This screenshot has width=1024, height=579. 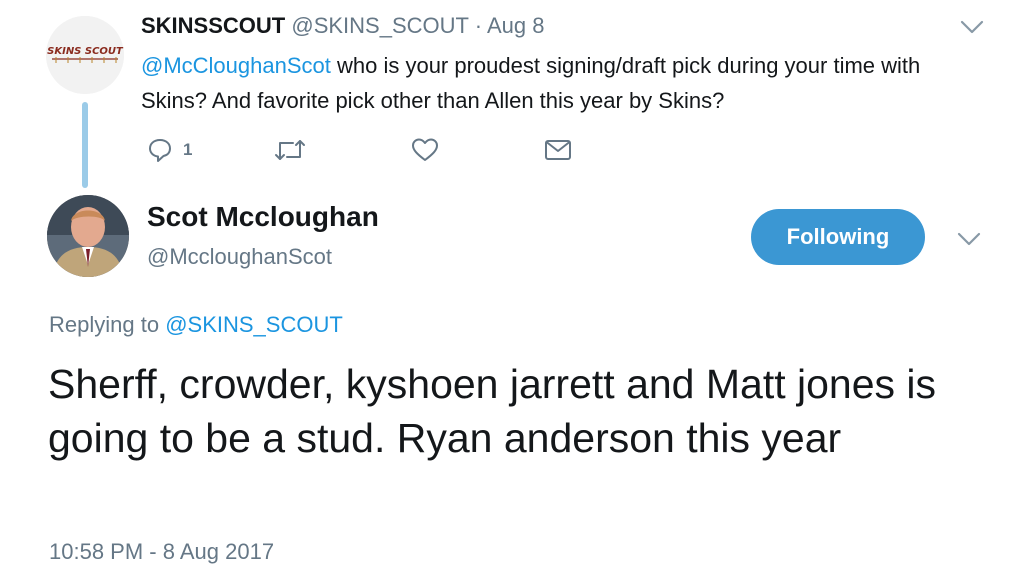 What do you see at coordinates (516, 25) in the screenshot?
I see `parent-date: Aug 8` at bounding box center [516, 25].